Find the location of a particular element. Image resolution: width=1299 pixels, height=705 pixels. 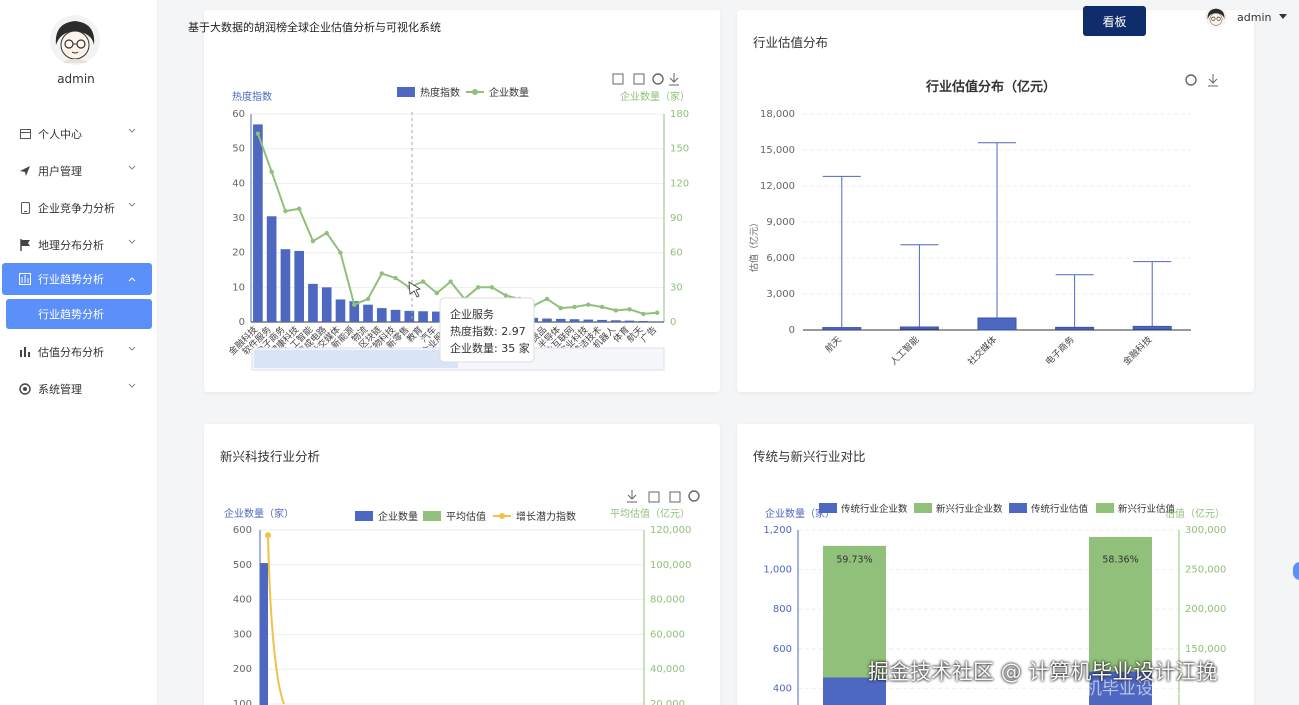

sidebar-item-valuation: 估值分布分析 is located at coordinates (79, 351).